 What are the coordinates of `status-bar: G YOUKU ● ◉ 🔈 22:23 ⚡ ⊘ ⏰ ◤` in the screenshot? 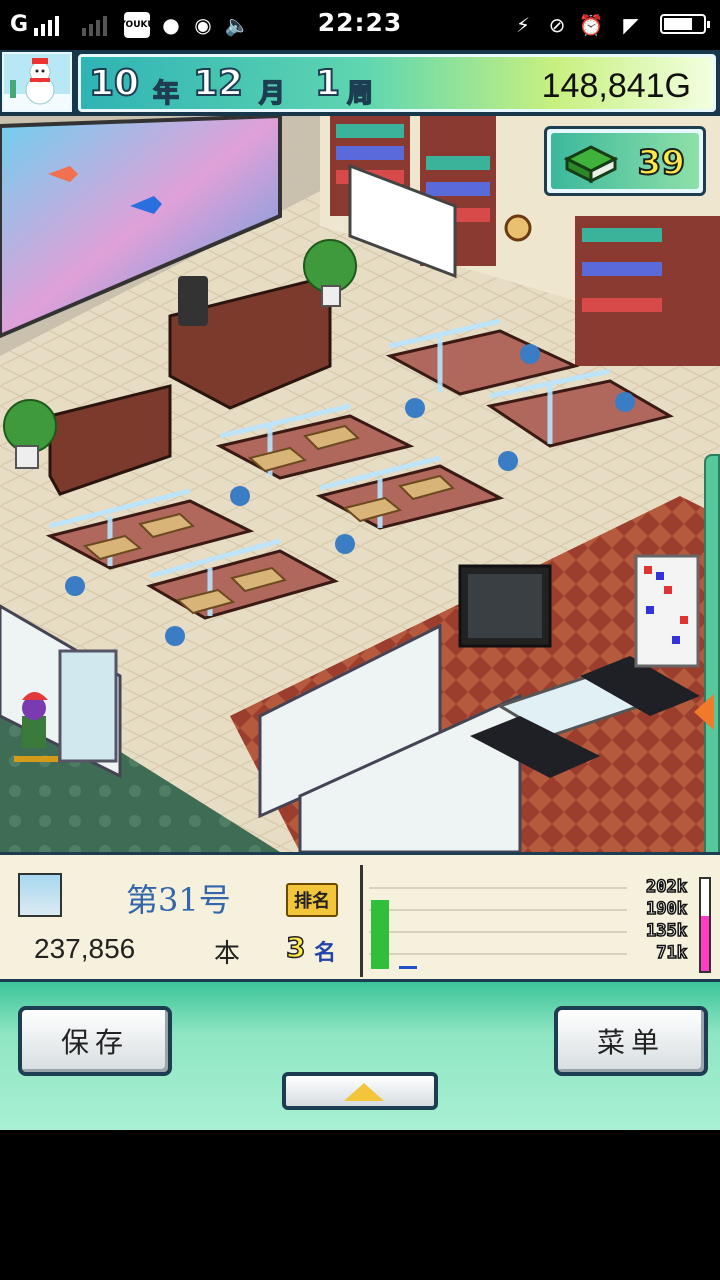 It's located at (360, 25).